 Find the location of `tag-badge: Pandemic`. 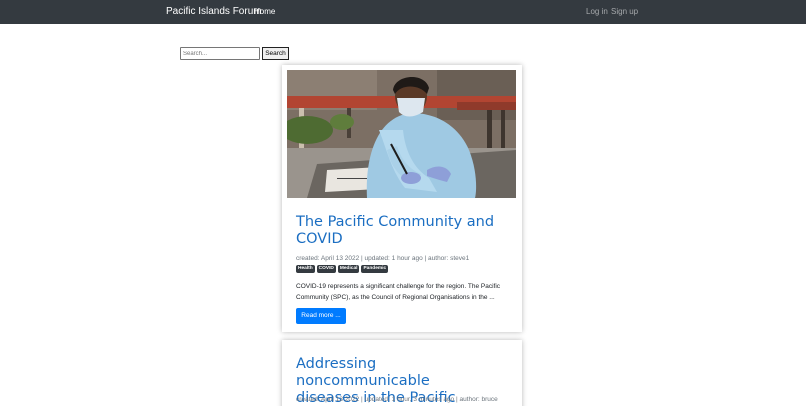

tag-badge: Pandemic is located at coordinates (375, 269).